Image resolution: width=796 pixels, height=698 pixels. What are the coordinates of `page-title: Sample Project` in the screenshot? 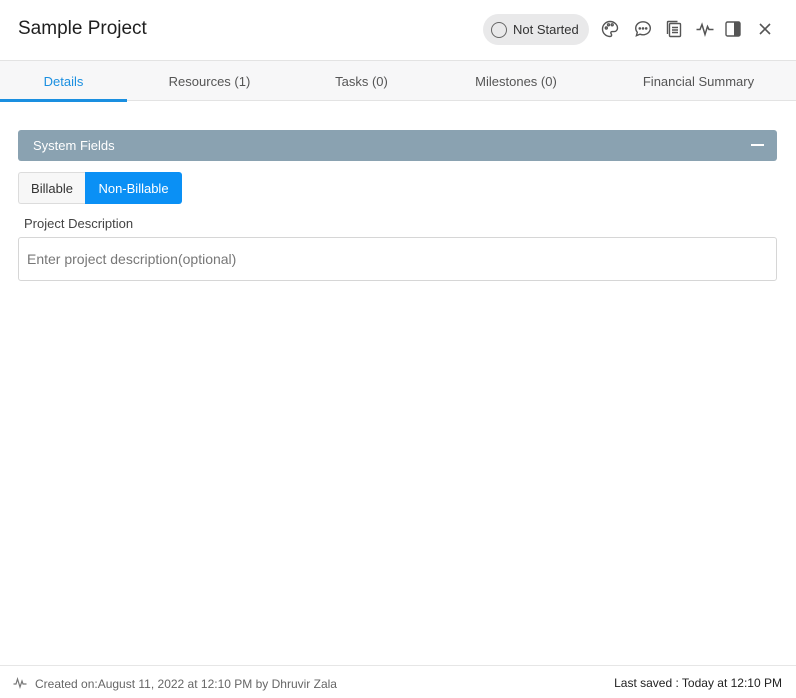 It's located at (82, 28).